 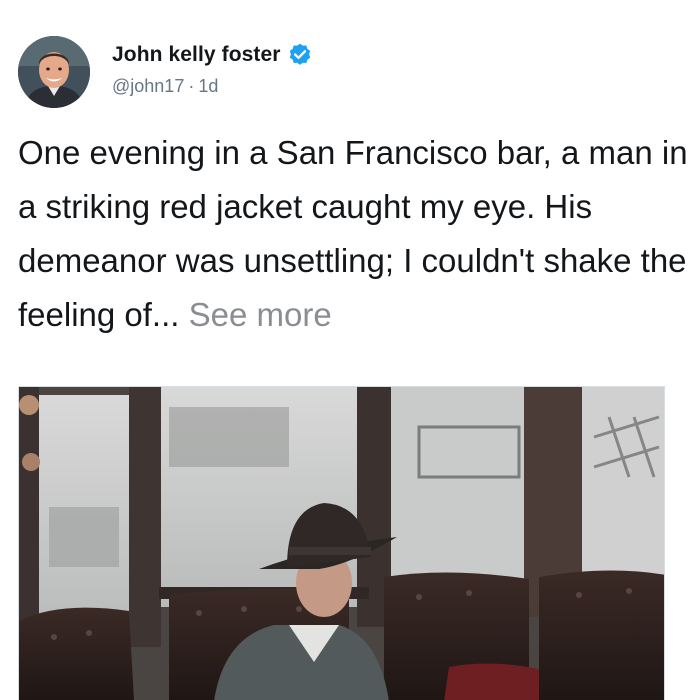 What do you see at coordinates (148, 86) in the screenshot?
I see `author-handle: @john17` at bounding box center [148, 86].